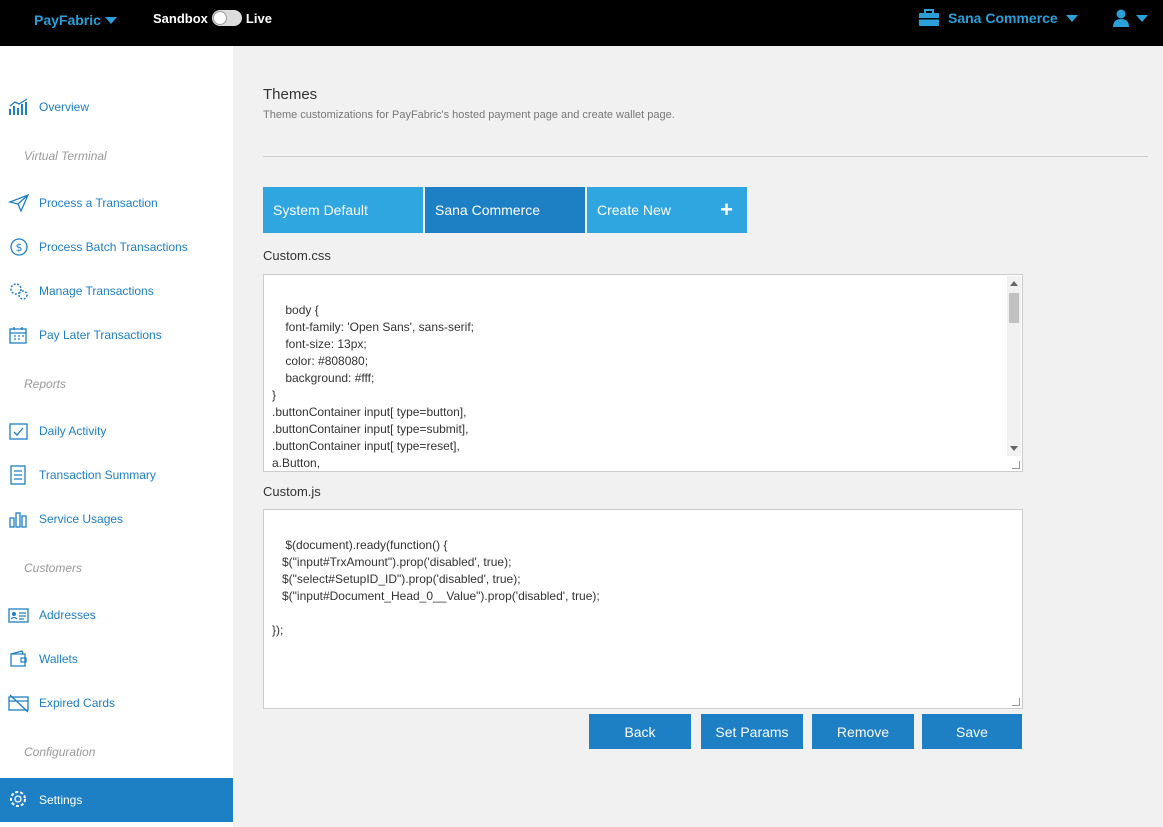 The height and width of the screenshot is (827, 1163). Describe the element at coordinates (972, 731) in the screenshot. I see `save-button: Save` at that location.